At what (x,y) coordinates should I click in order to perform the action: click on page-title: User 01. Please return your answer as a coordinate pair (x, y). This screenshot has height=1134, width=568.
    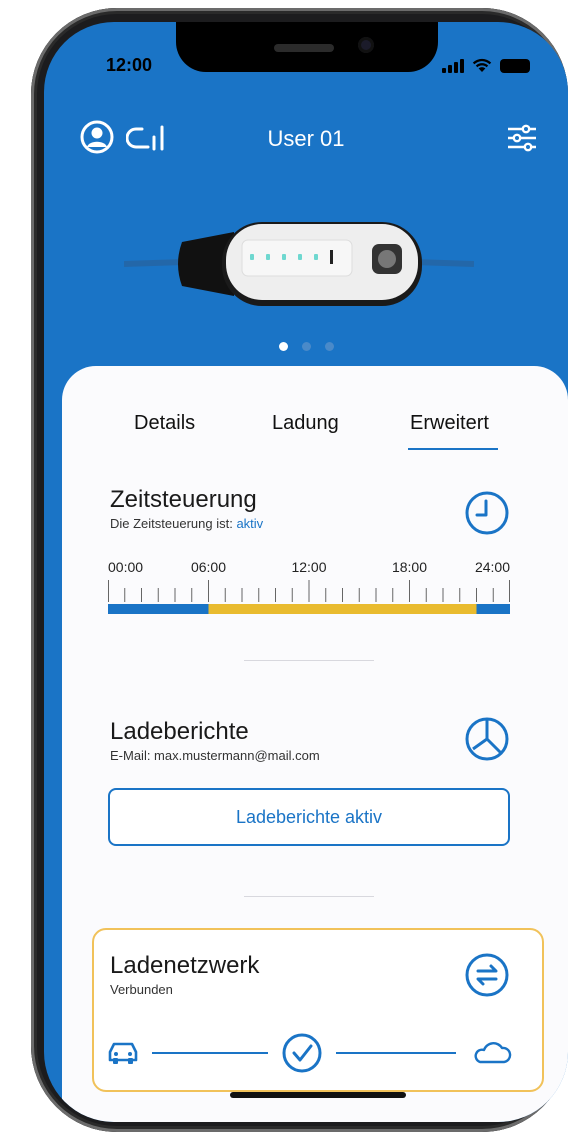
    Looking at the image, I should click on (306, 138).